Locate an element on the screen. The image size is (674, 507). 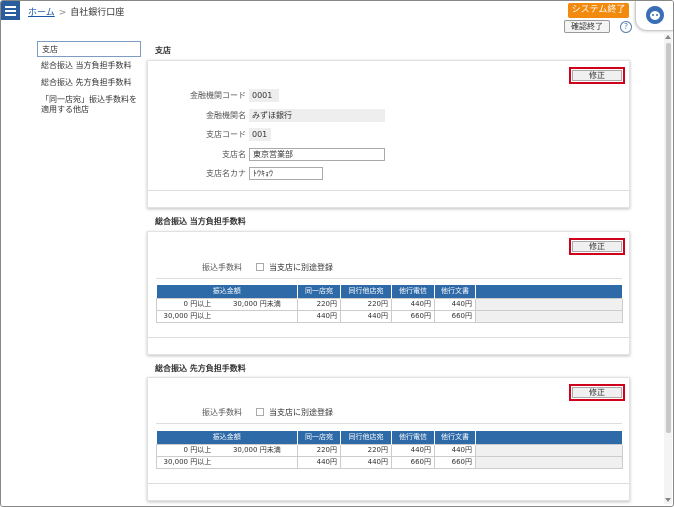
fee-payer-panel-footer is located at coordinates (388, 345).